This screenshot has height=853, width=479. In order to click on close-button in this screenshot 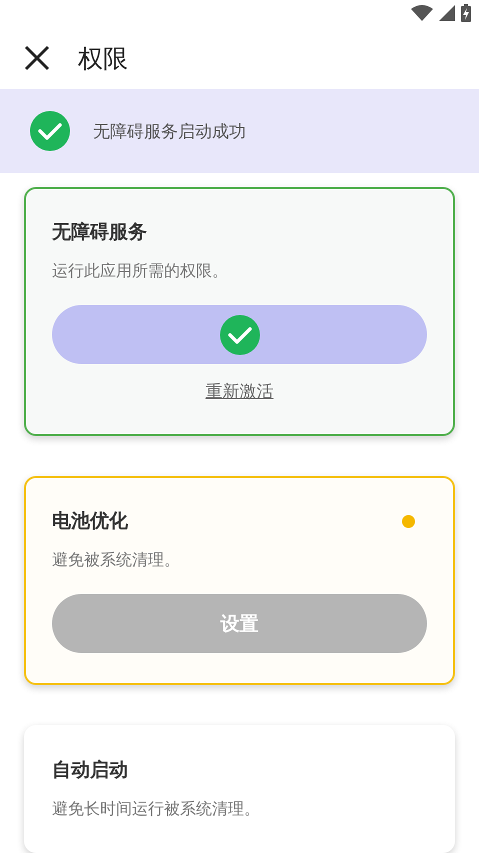, I will do `click(37, 58)`.